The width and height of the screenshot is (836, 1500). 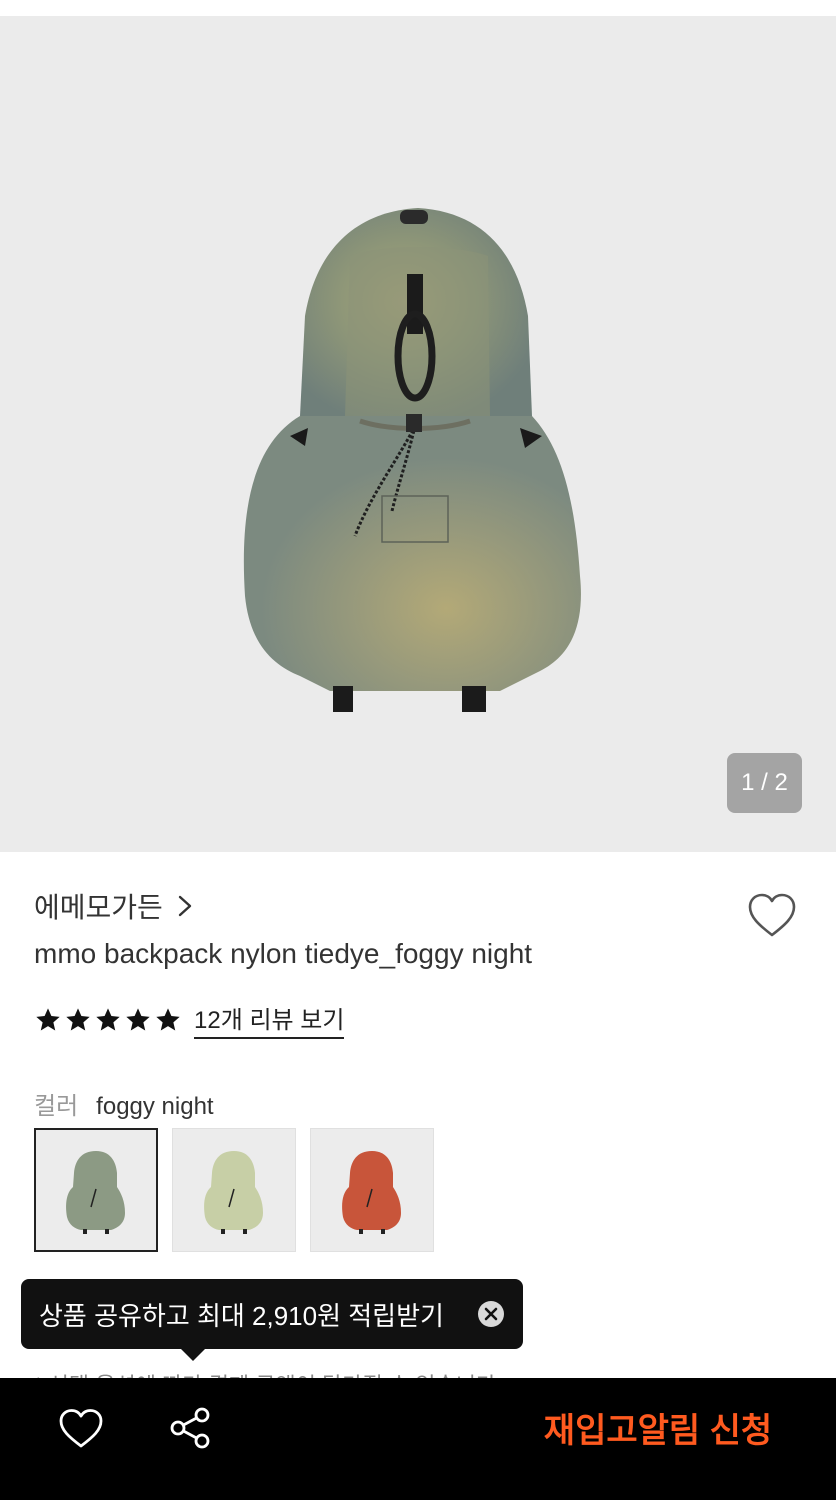 I want to click on image-page-indicator: 1 / 2, so click(x=764, y=783).